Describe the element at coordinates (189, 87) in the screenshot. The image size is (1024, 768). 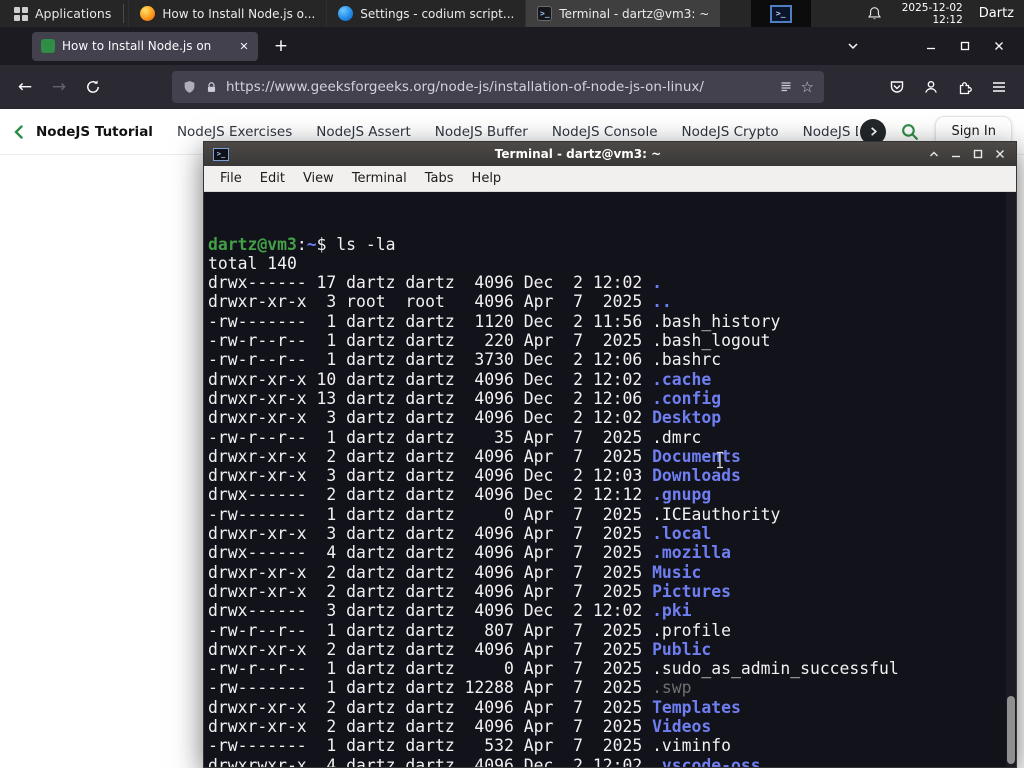
I see `shield-icon` at that location.